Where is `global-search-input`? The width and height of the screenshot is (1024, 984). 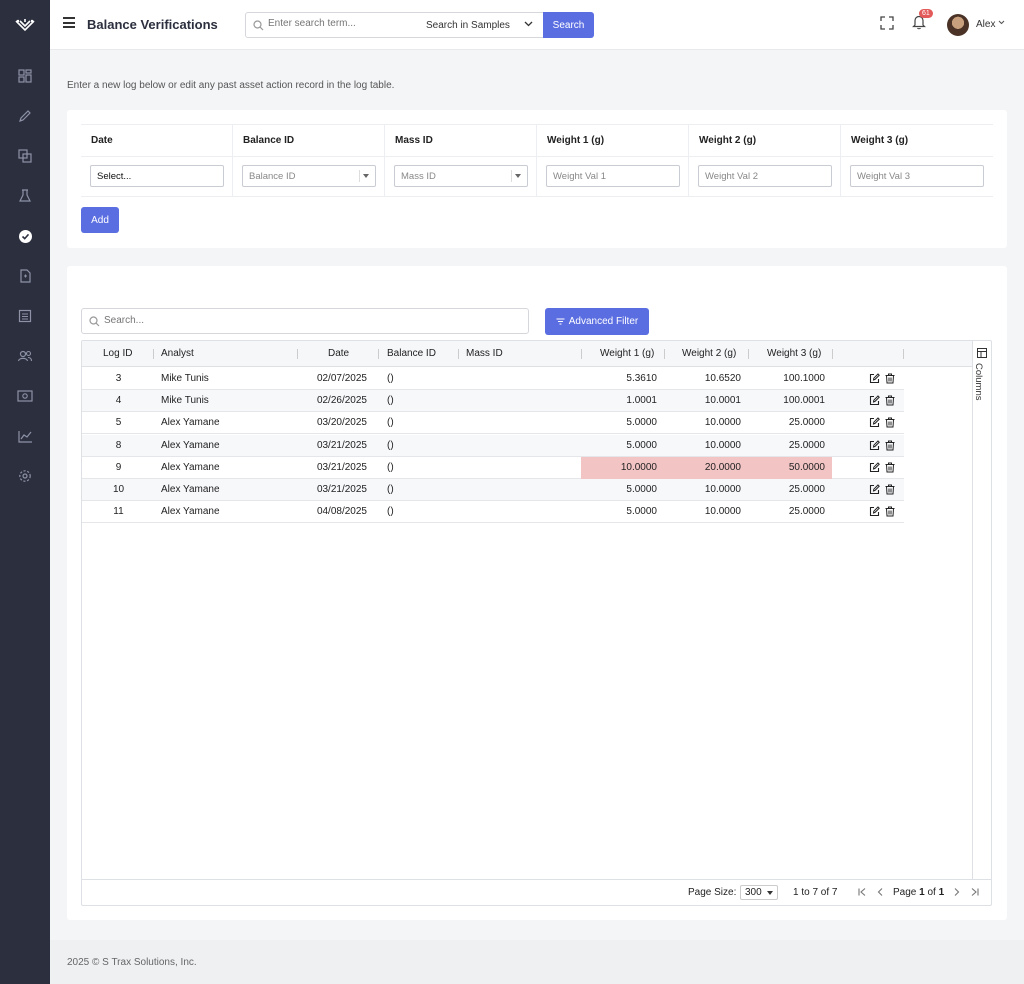 global-search-input is located at coordinates (338, 23).